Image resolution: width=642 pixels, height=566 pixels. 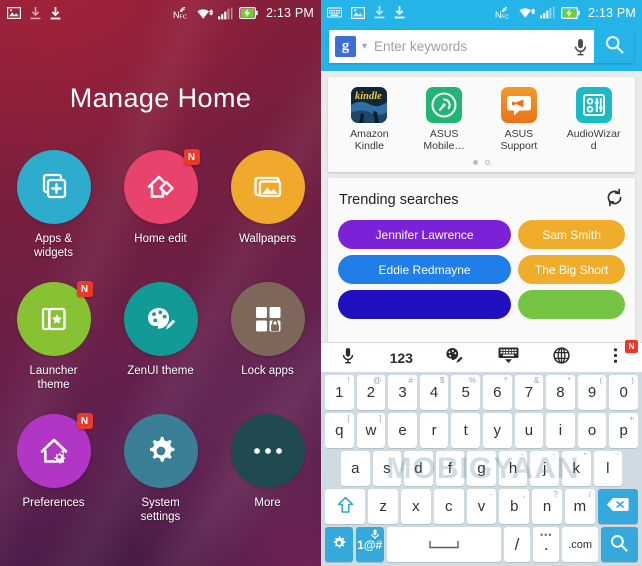 I want to click on key-label: s, so click(x=387, y=468).